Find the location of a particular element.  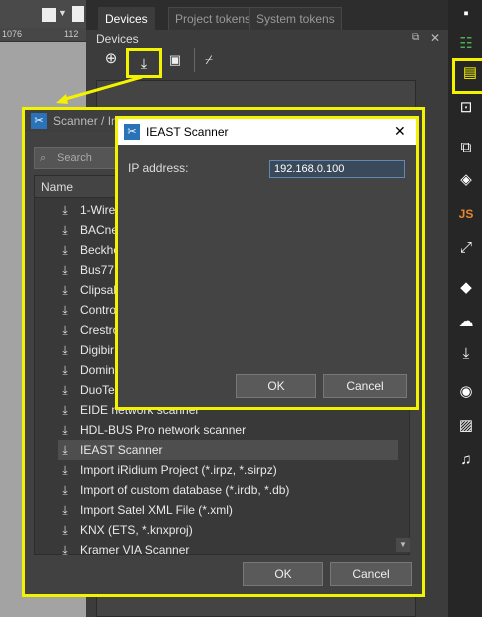

tree-icon: ▪ is located at coordinates (466, 14).